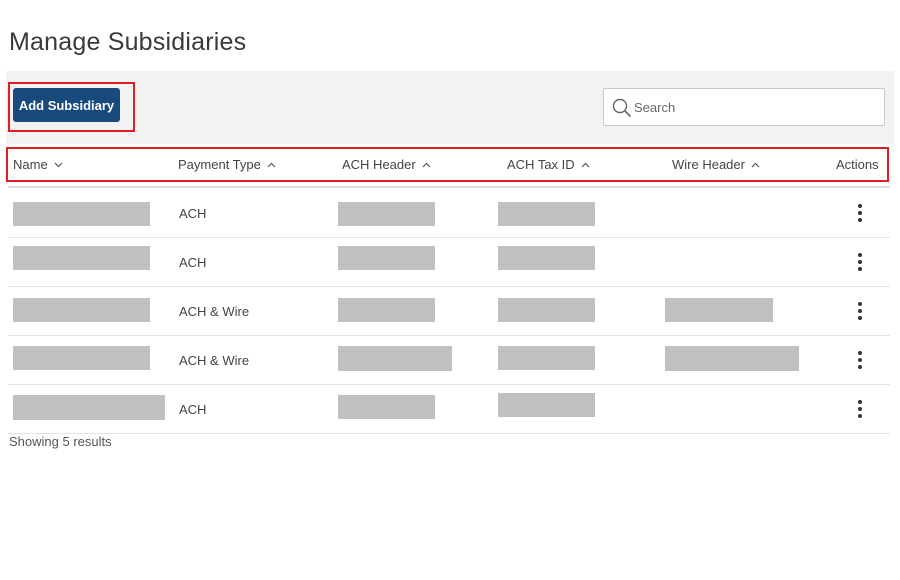 The height and width of the screenshot is (580, 900). I want to click on column-header-label: ACH Header, so click(379, 164).